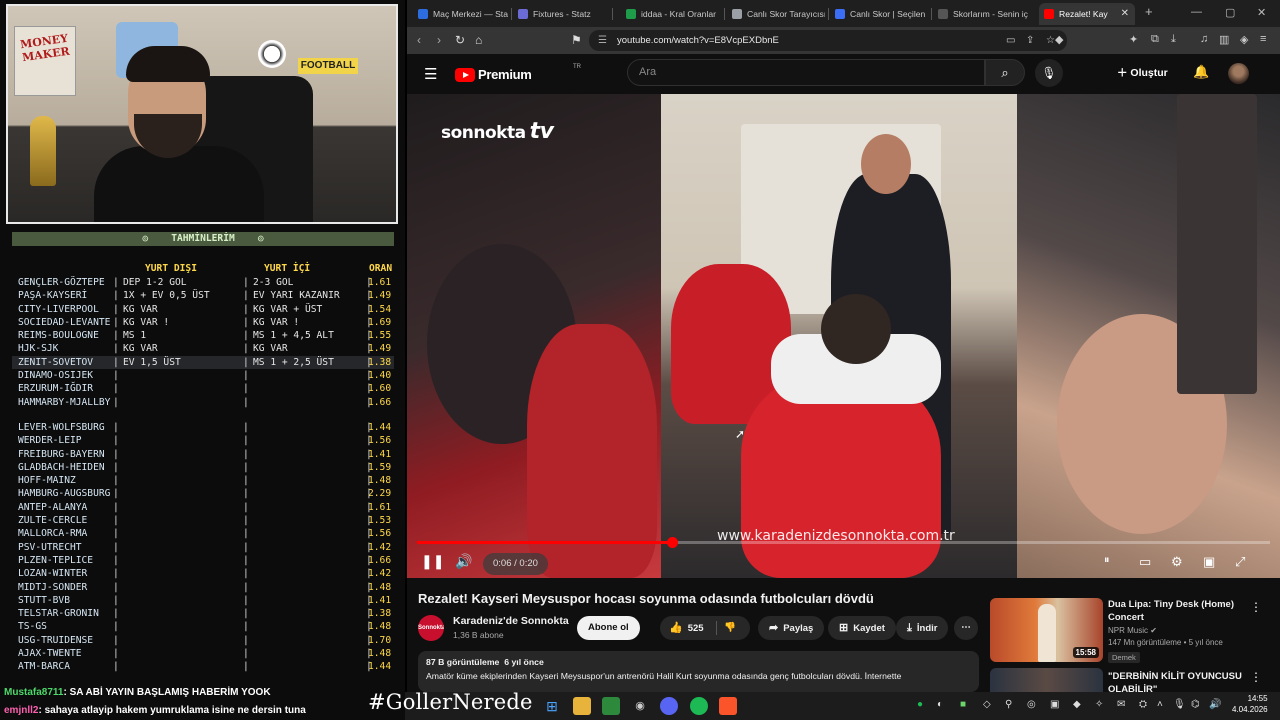 The height and width of the screenshot is (720, 1280). I want to click on tab-separator, so click(931, 14).